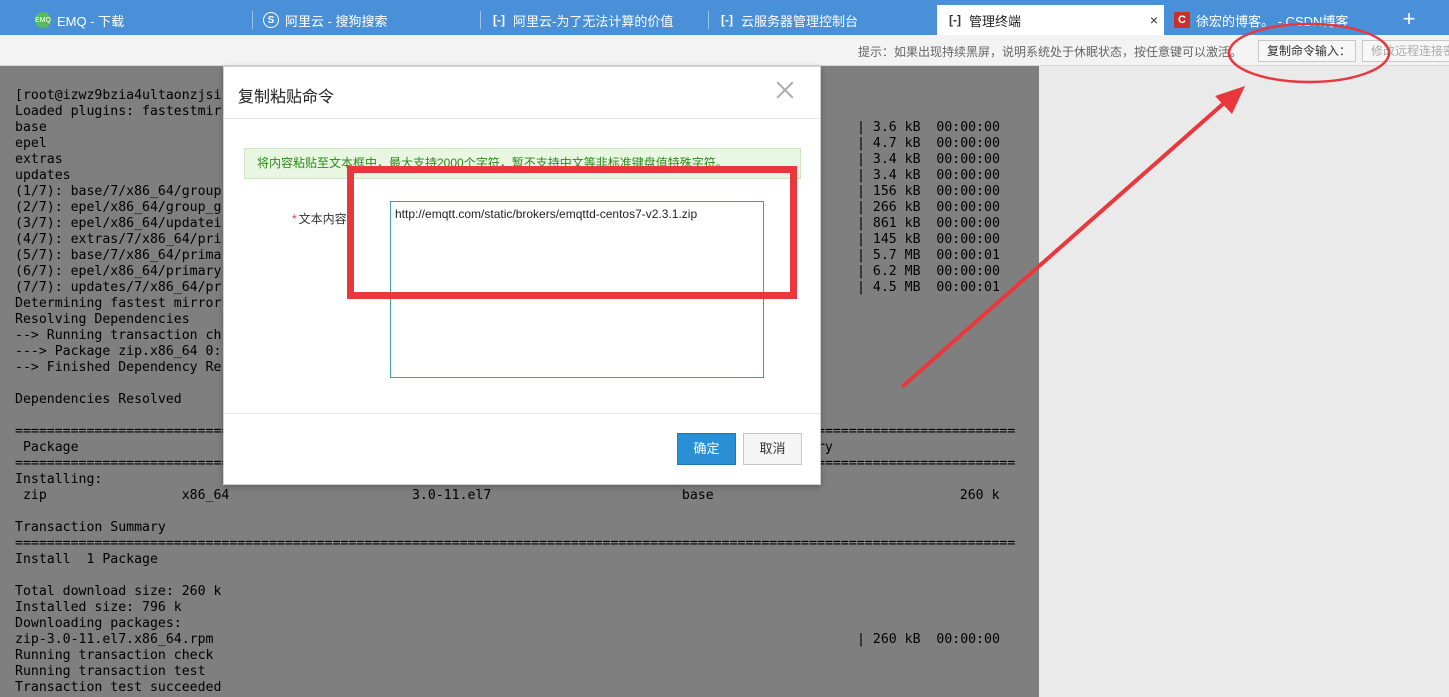 Image resolution: width=1449 pixels, height=697 pixels. Describe the element at coordinates (928, 191) in the screenshot. I see `terminal-line-progress: | 156 kB 00:00:00` at that location.